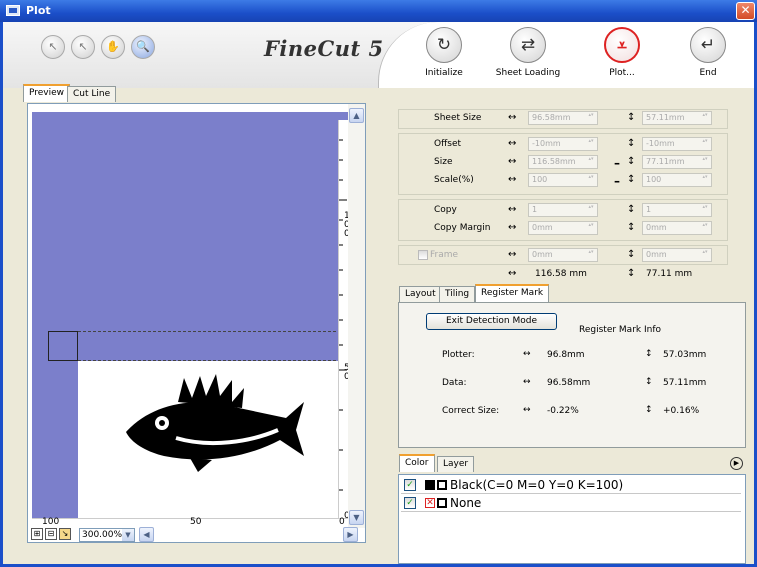  What do you see at coordinates (512, 293) in the screenshot?
I see `tab-register-mark: Register Mark` at bounding box center [512, 293].